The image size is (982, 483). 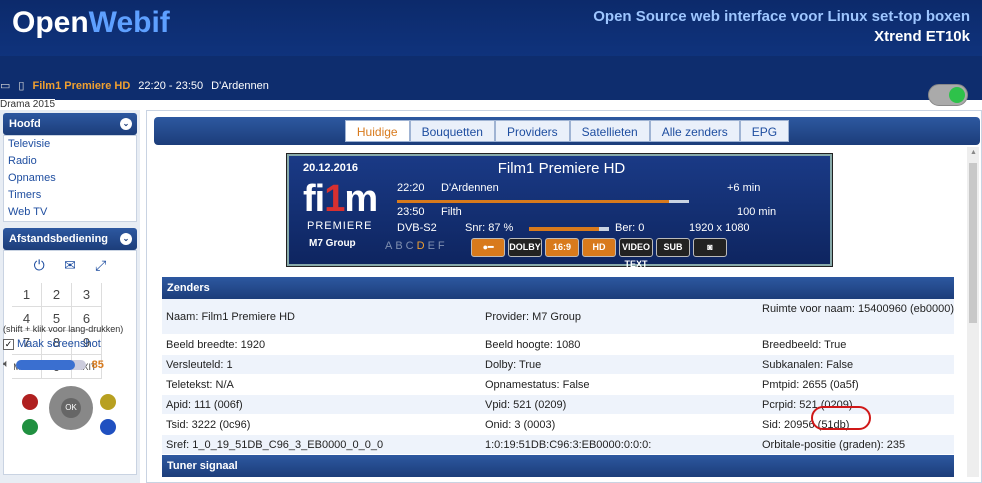 What do you see at coordinates (100, 265) in the screenshot?
I see `fullscreen-icon: ⤢` at bounding box center [100, 265].